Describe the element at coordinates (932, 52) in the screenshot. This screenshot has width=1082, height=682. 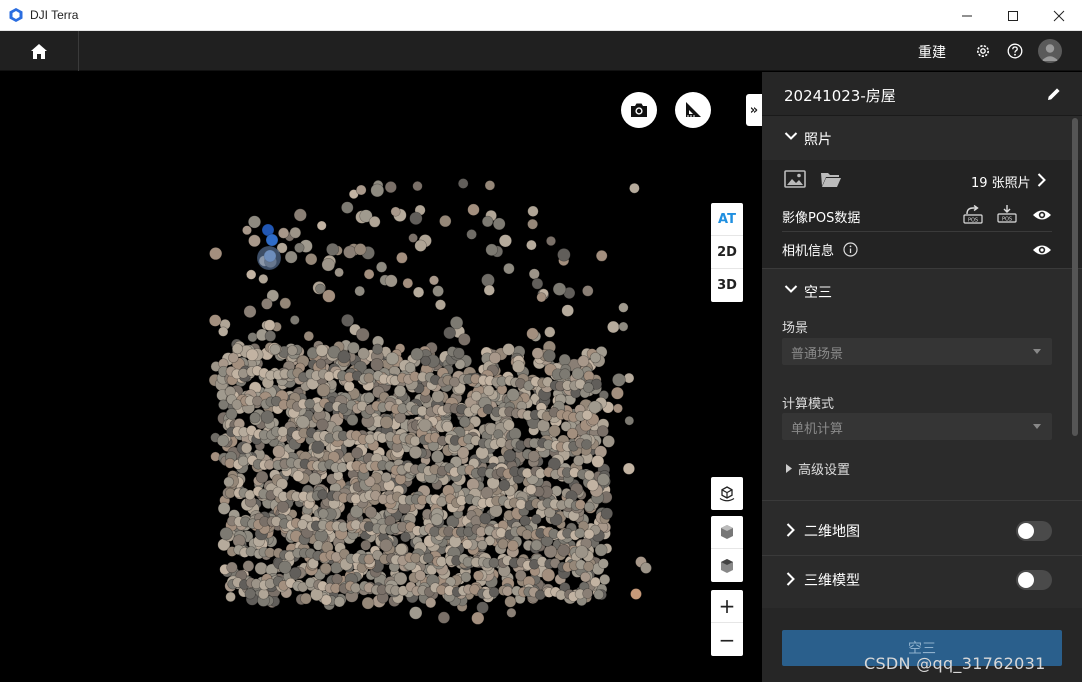
I see `rebuild-button: 重建` at that location.